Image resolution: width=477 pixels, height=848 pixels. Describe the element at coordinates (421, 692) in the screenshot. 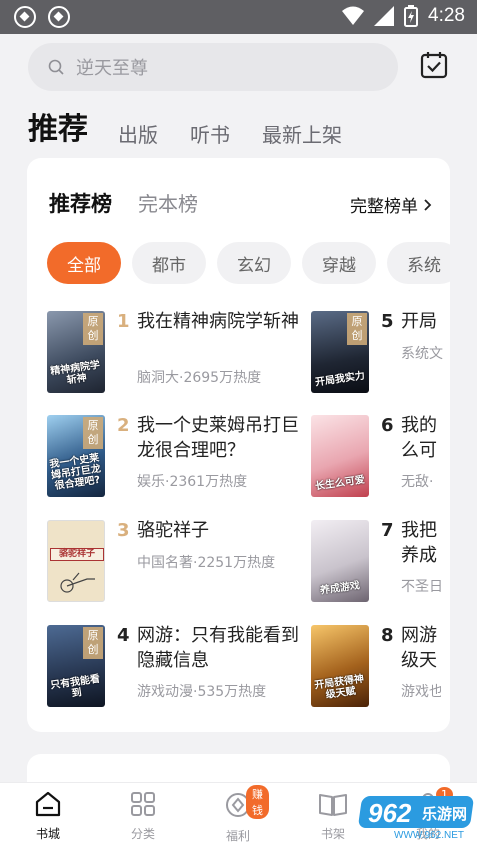

I see `book-meta: 游戏也` at that location.